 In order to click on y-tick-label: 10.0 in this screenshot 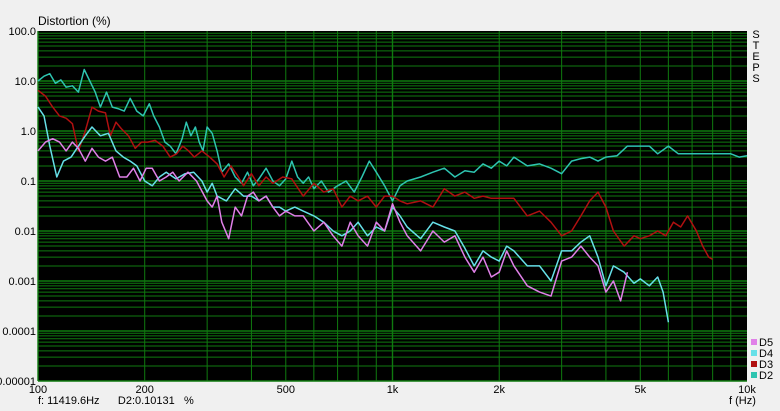, I will do `click(25, 82)`.